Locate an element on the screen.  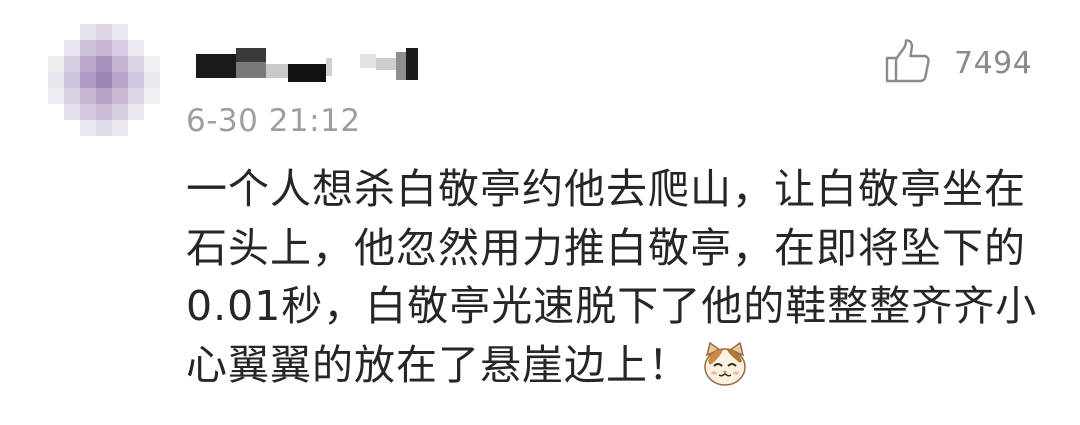
comment-timestamp: 6-30 21:12 is located at coordinates (273, 121).